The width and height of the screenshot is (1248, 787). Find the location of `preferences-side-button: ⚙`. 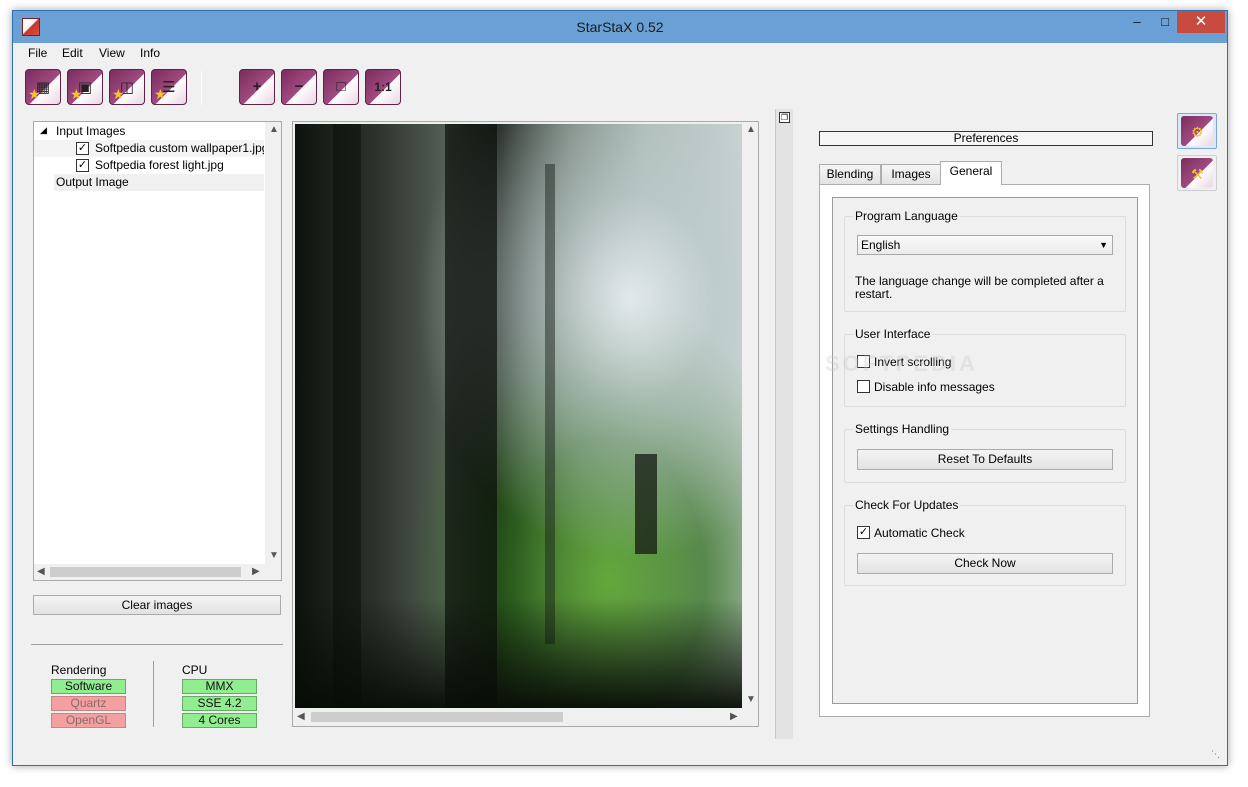

preferences-side-button: ⚙ is located at coordinates (1197, 131).